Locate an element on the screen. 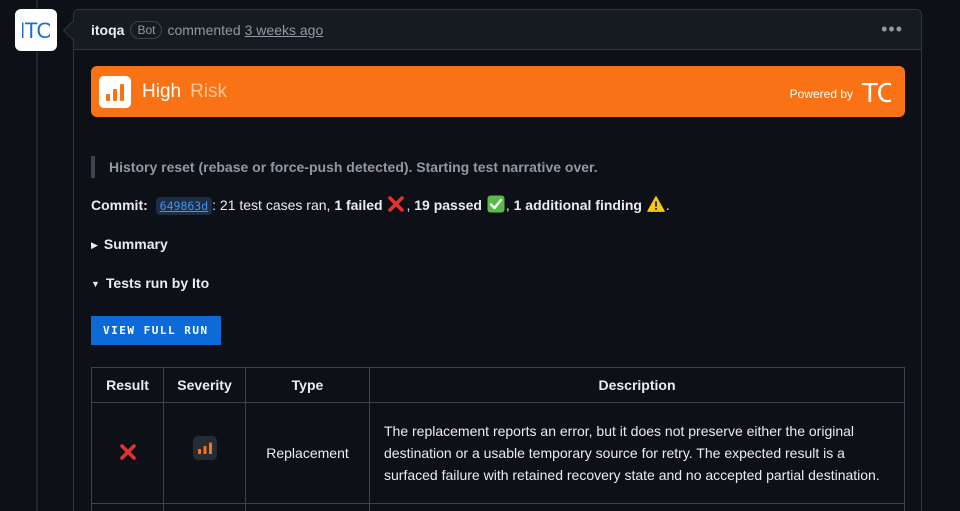 This screenshot has width=960, height=511. powered-by: Powered by ITO is located at coordinates (840, 90).